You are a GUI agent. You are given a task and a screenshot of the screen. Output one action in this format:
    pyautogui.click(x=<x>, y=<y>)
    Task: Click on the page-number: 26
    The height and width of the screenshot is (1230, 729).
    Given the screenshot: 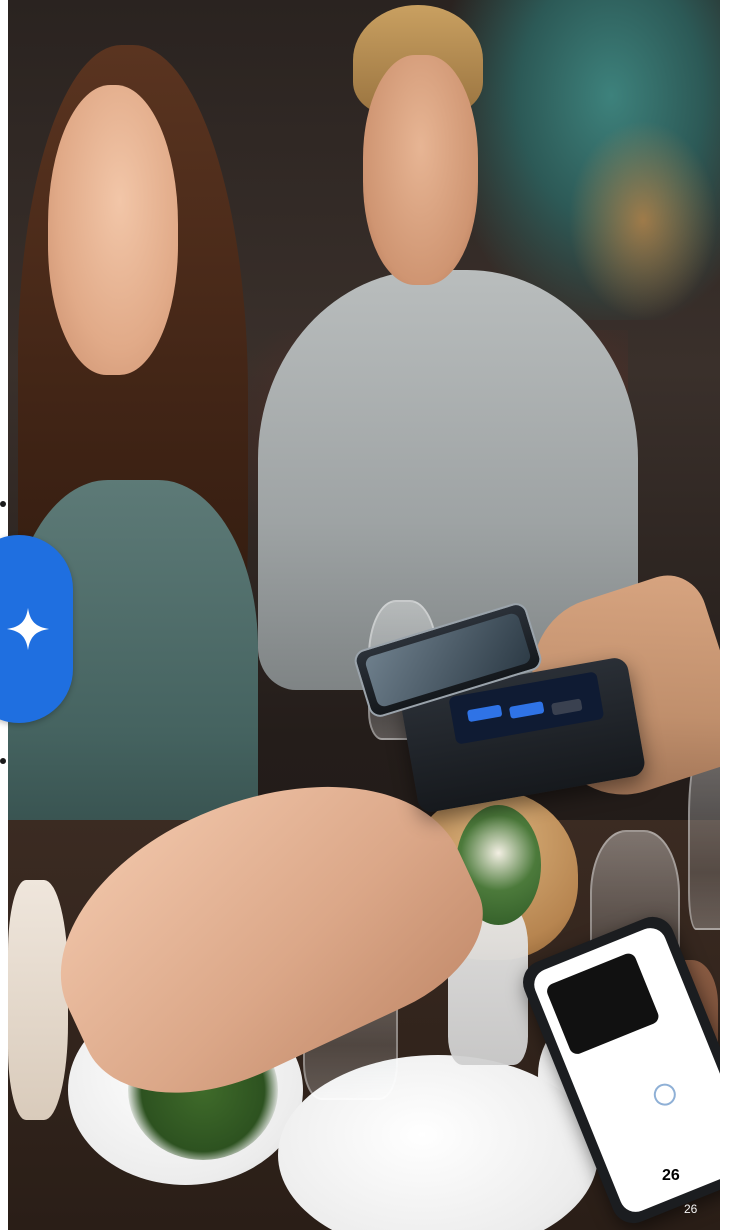 What is the action you would take?
    pyautogui.click(x=671, y=1175)
    